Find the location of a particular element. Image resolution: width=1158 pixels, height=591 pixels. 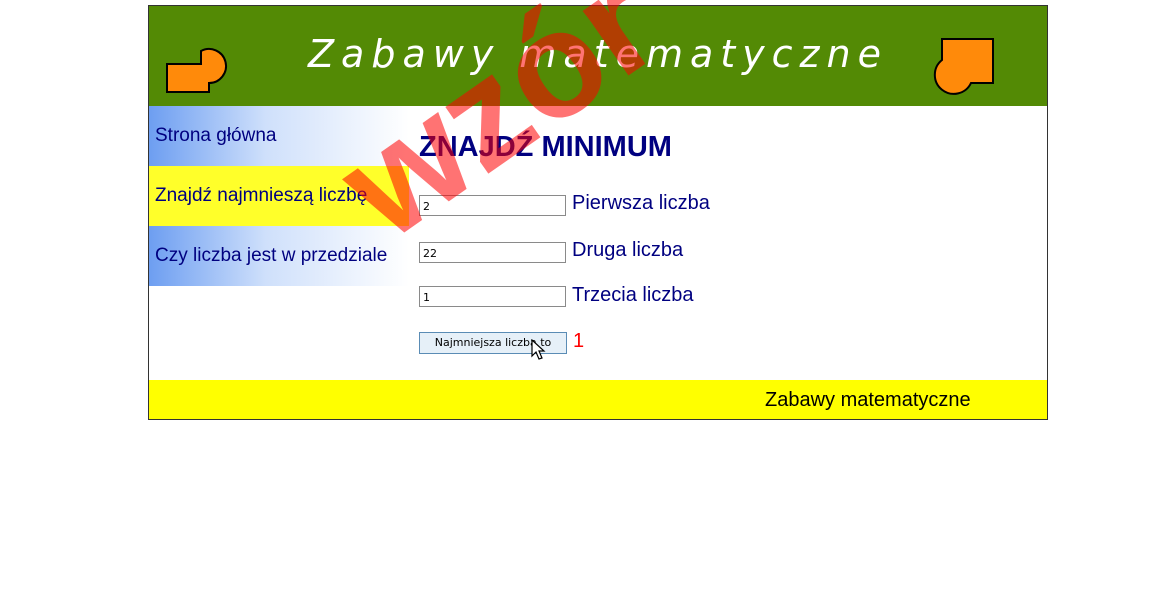

first-number-input: 2 is located at coordinates (492, 205).